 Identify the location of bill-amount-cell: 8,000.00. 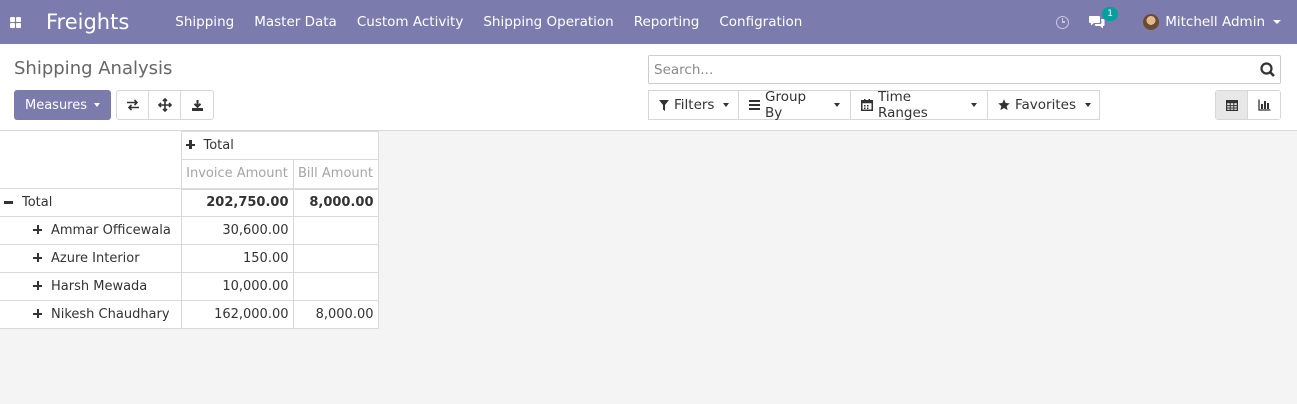
(335, 314).